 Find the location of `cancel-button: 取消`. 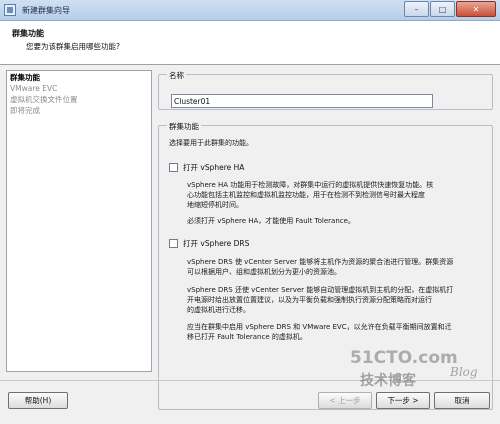

cancel-button: 取消 is located at coordinates (462, 400).